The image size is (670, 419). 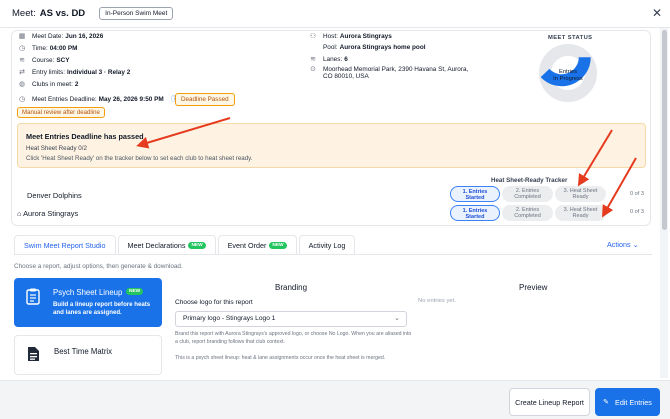 I want to click on club-name-aurora-text: Aurora Stingrays, so click(x=51, y=213).